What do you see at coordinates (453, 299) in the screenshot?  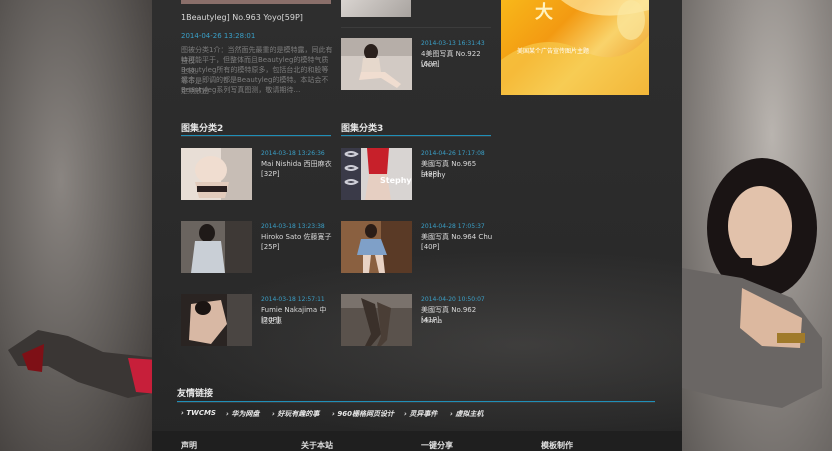 I see `section3-item3-date: 2014-04-20 10:50:07` at bounding box center [453, 299].